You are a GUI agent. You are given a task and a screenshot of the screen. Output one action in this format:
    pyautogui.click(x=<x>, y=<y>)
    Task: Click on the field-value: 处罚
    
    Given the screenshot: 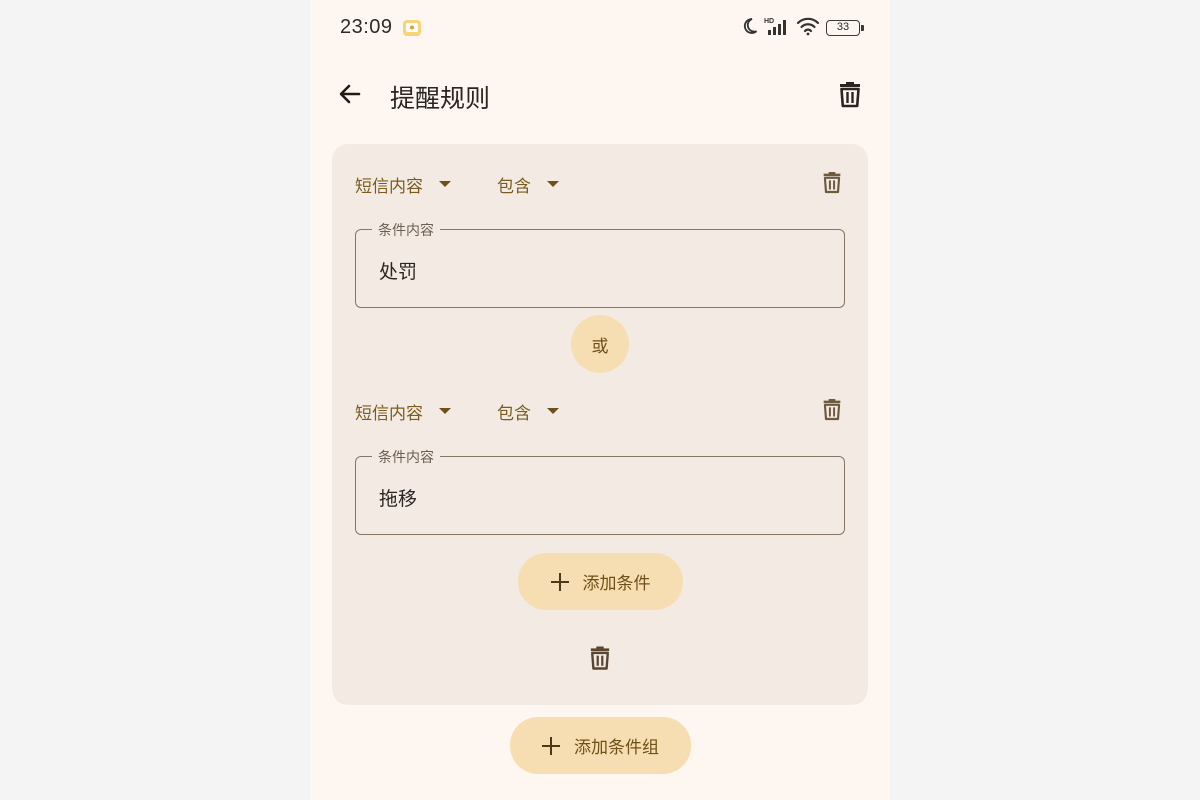 What is the action you would take?
    pyautogui.click(x=398, y=272)
    